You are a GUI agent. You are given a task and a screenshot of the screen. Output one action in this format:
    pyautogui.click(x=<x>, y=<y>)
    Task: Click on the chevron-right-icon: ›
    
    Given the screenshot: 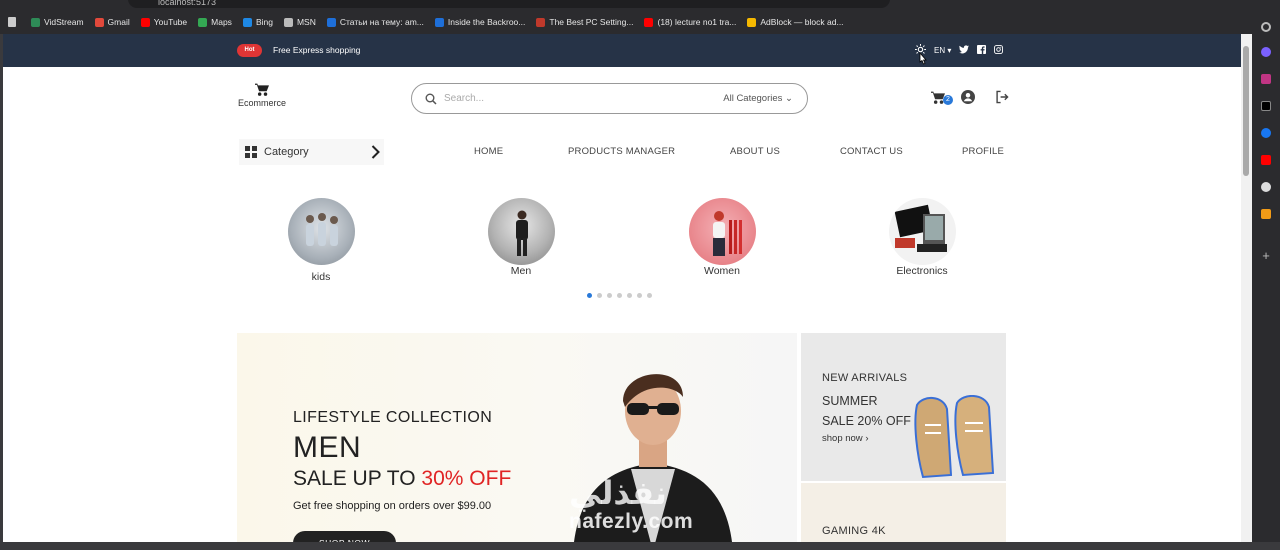 What is the action you would take?
    pyautogui.click(x=867, y=438)
    